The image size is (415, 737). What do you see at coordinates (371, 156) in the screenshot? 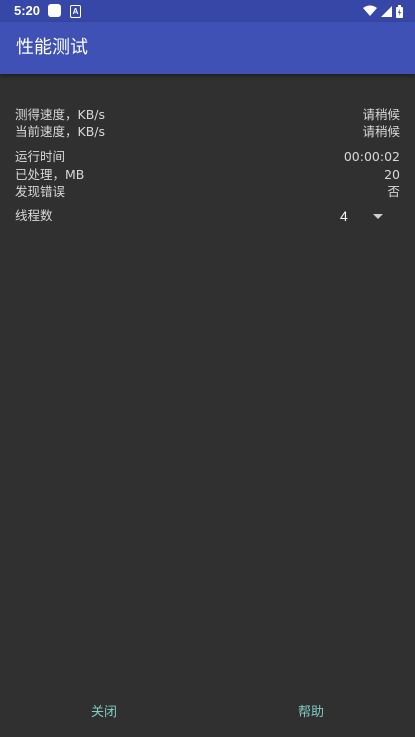
I see `run-time-value: 00:00:02` at bounding box center [371, 156].